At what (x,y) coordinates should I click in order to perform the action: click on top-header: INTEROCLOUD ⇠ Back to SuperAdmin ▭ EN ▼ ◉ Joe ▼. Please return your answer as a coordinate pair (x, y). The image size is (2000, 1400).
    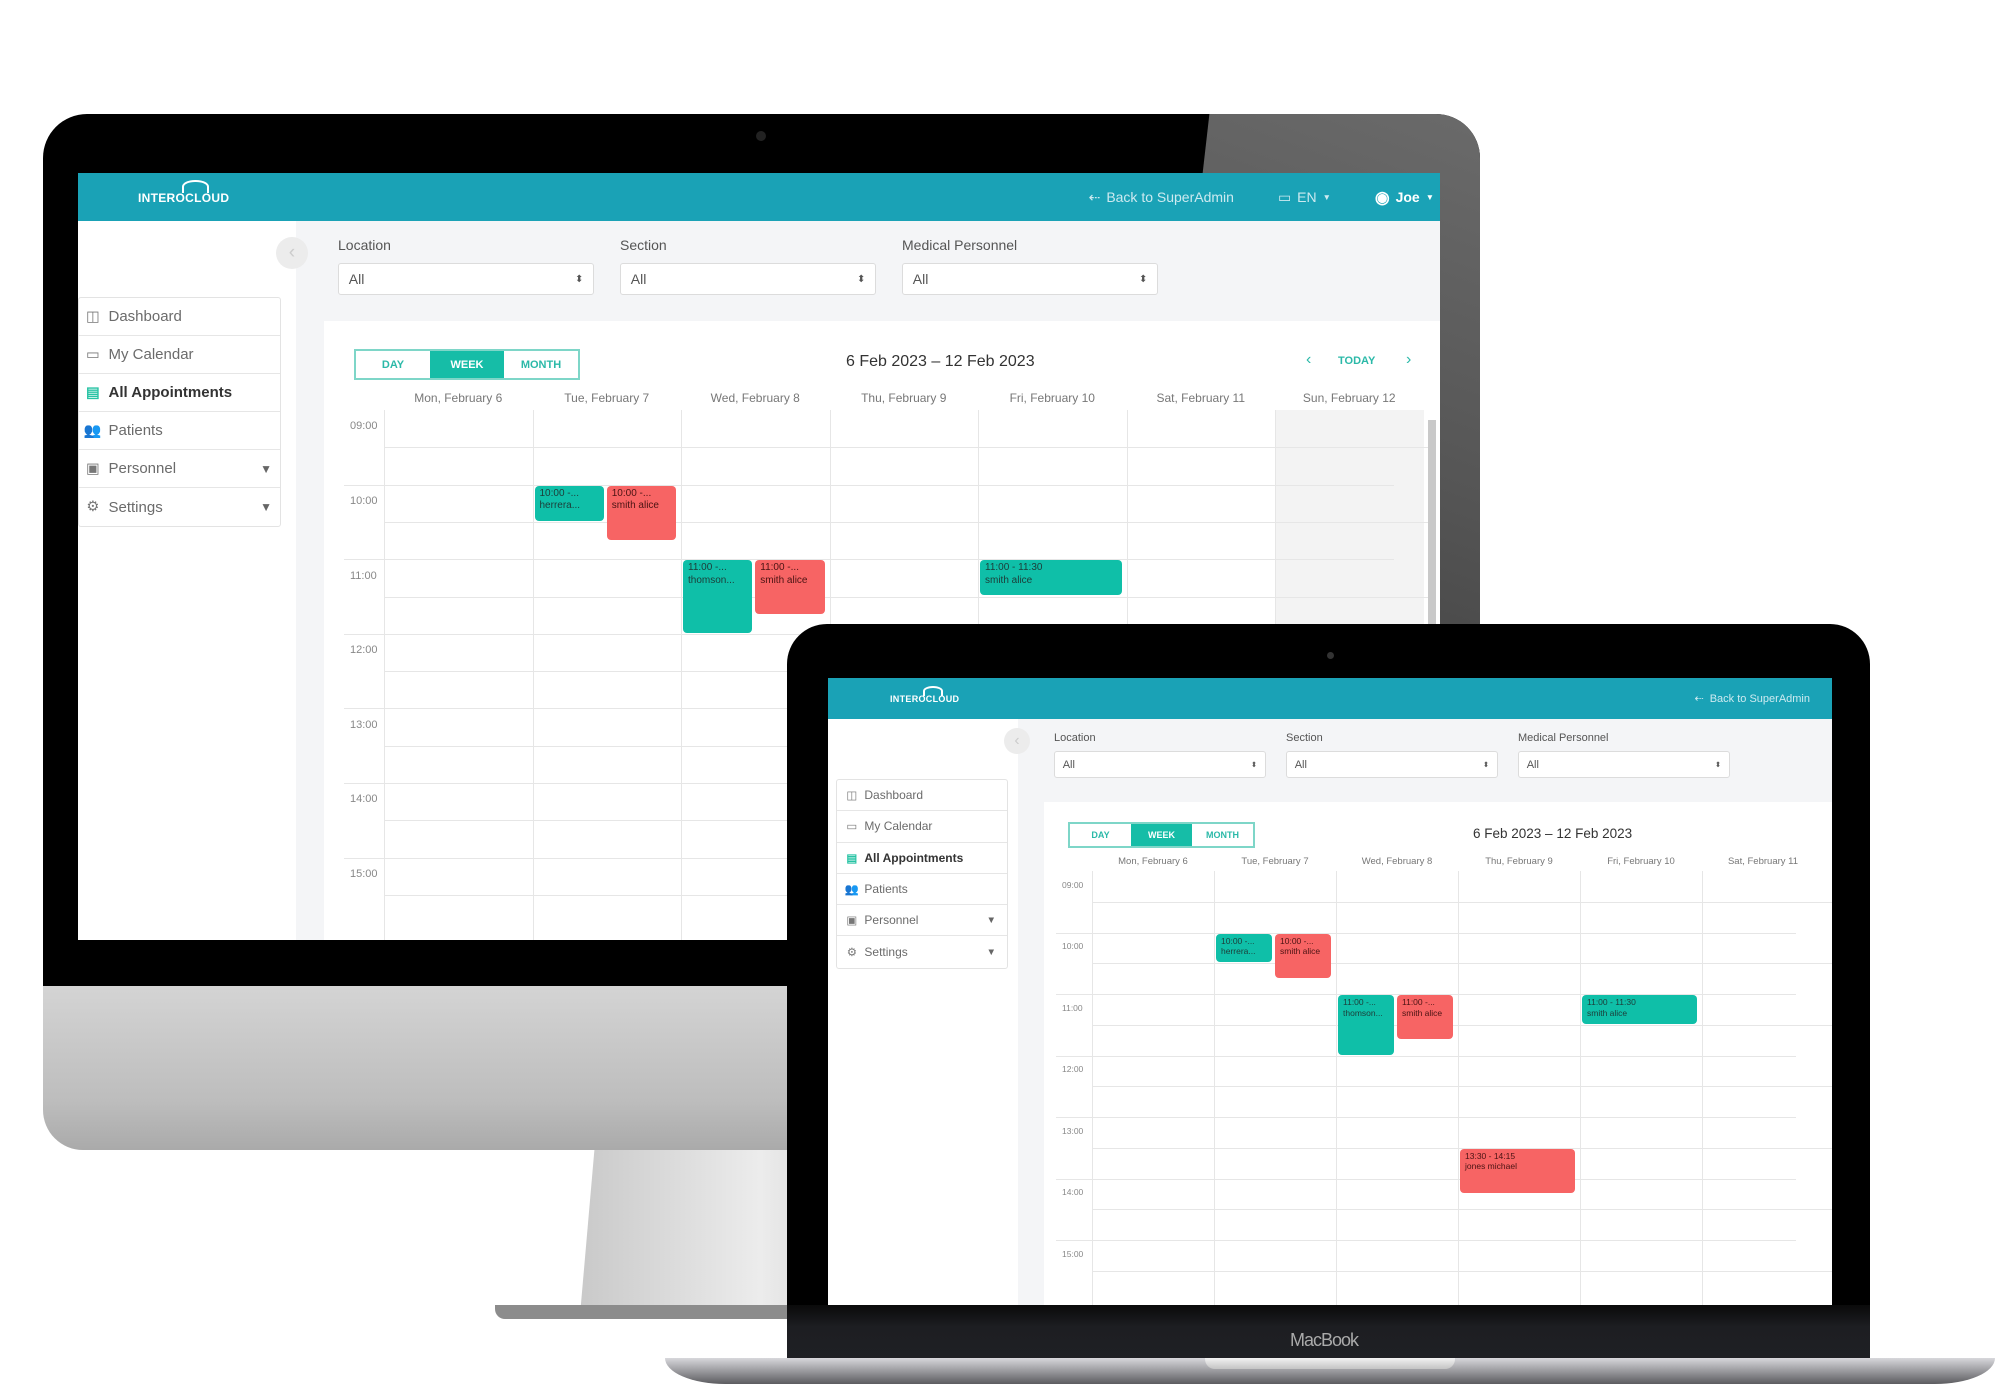
    Looking at the image, I should click on (759, 197).